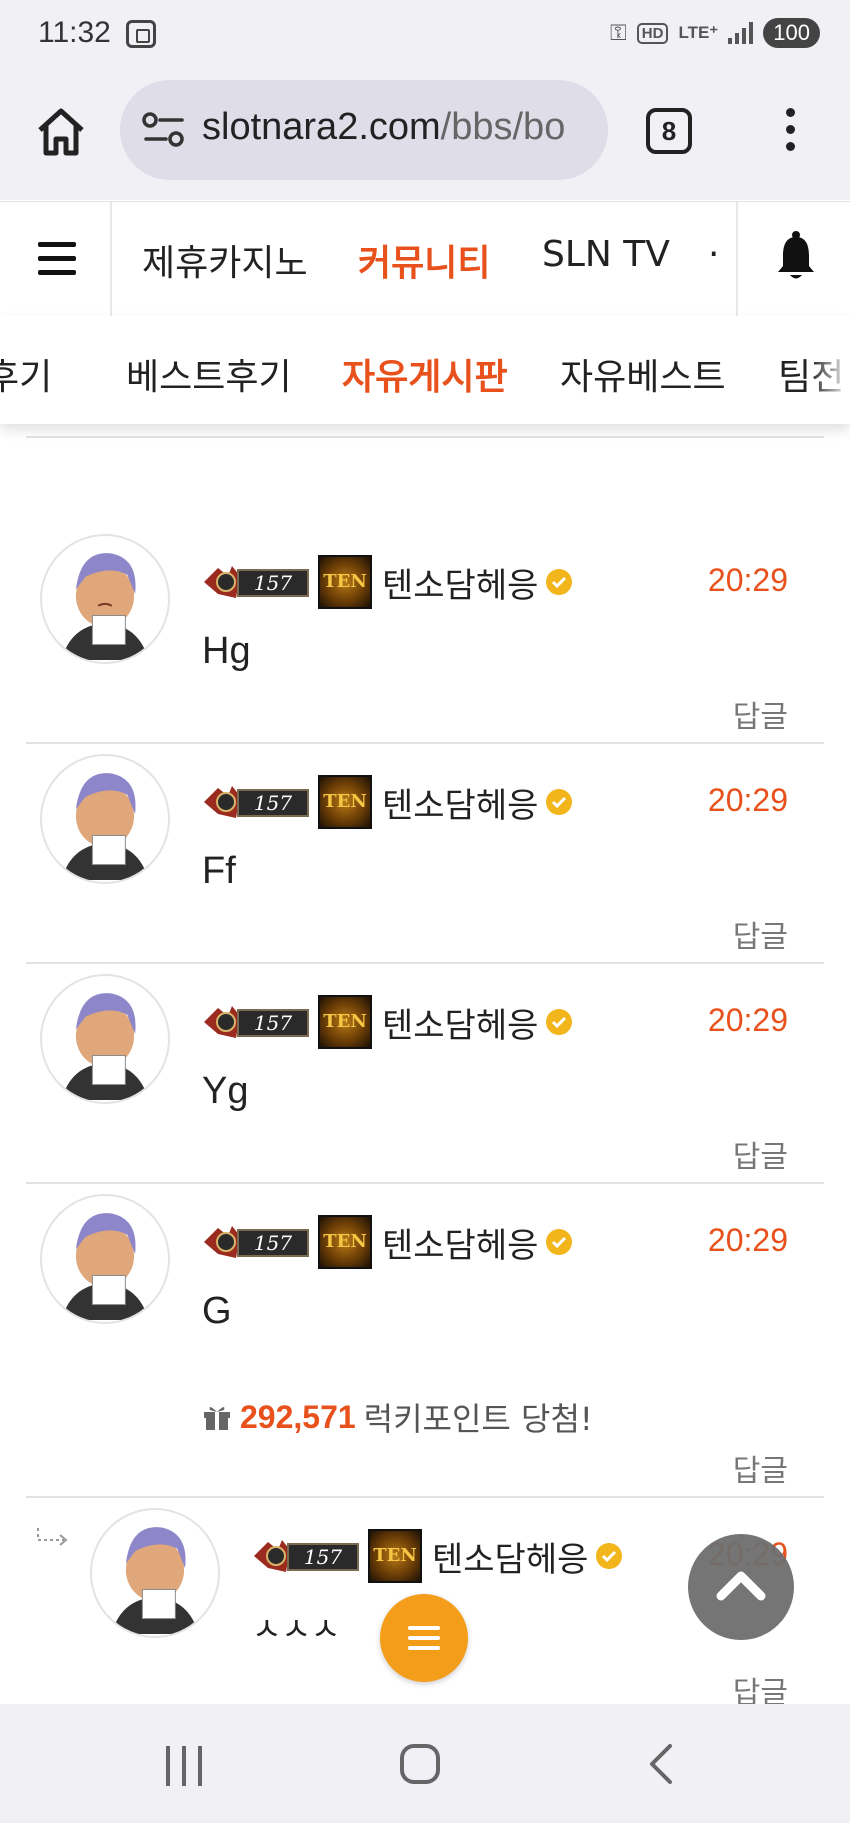  I want to click on bell-icon, so click(796, 255).